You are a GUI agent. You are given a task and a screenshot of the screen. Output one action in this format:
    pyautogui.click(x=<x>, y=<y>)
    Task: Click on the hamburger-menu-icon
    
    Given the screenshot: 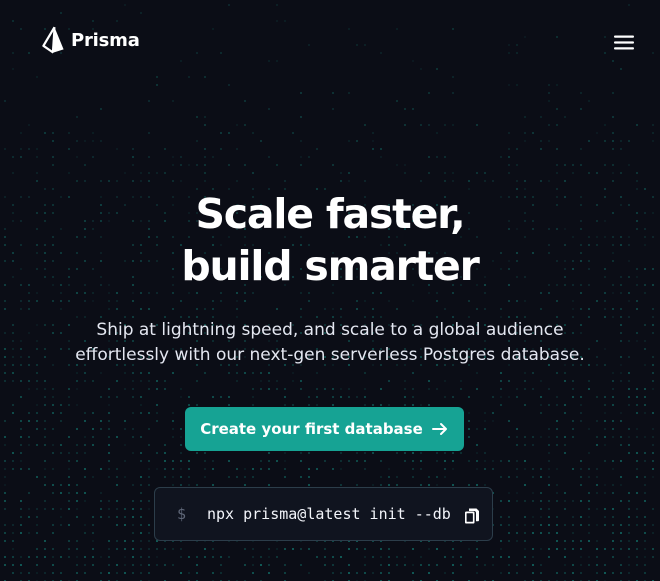 What is the action you would take?
    pyautogui.click(x=624, y=42)
    